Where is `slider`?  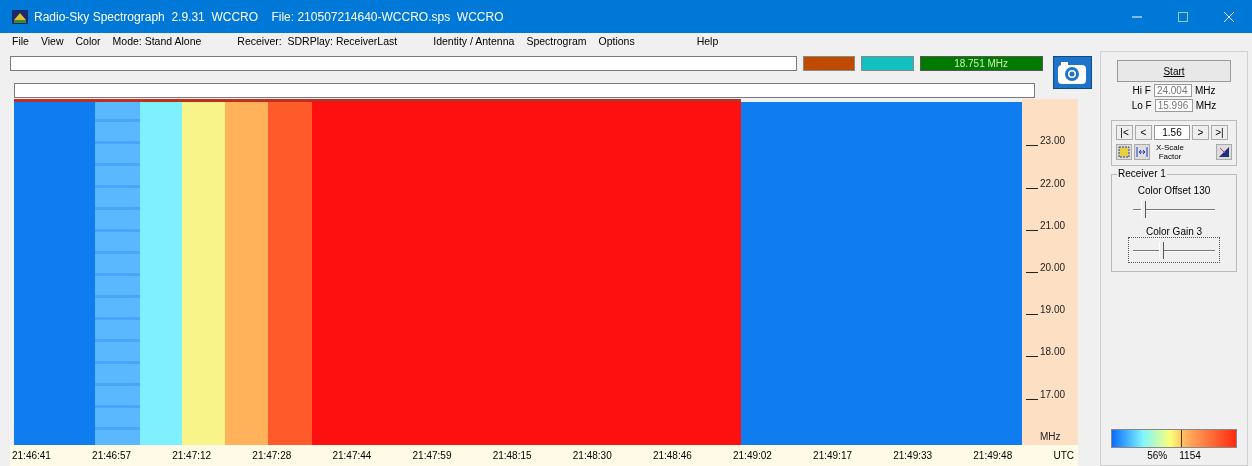
slider is located at coordinates (1174, 250).